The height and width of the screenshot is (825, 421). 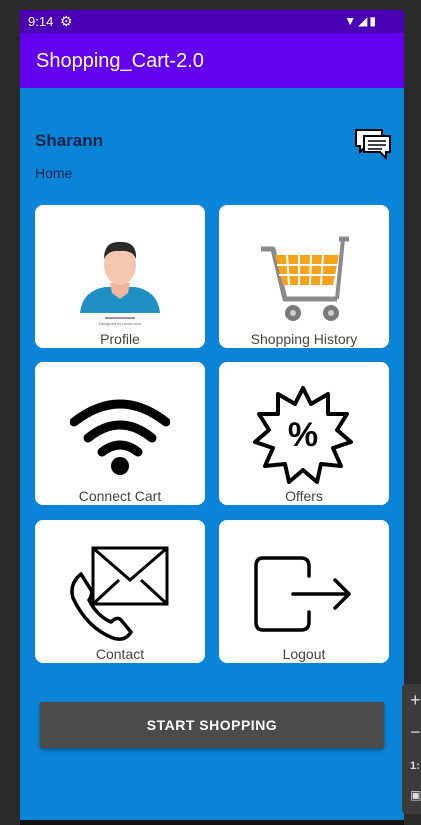 I want to click on tile-label: Contact, so click(x=120, y=654).